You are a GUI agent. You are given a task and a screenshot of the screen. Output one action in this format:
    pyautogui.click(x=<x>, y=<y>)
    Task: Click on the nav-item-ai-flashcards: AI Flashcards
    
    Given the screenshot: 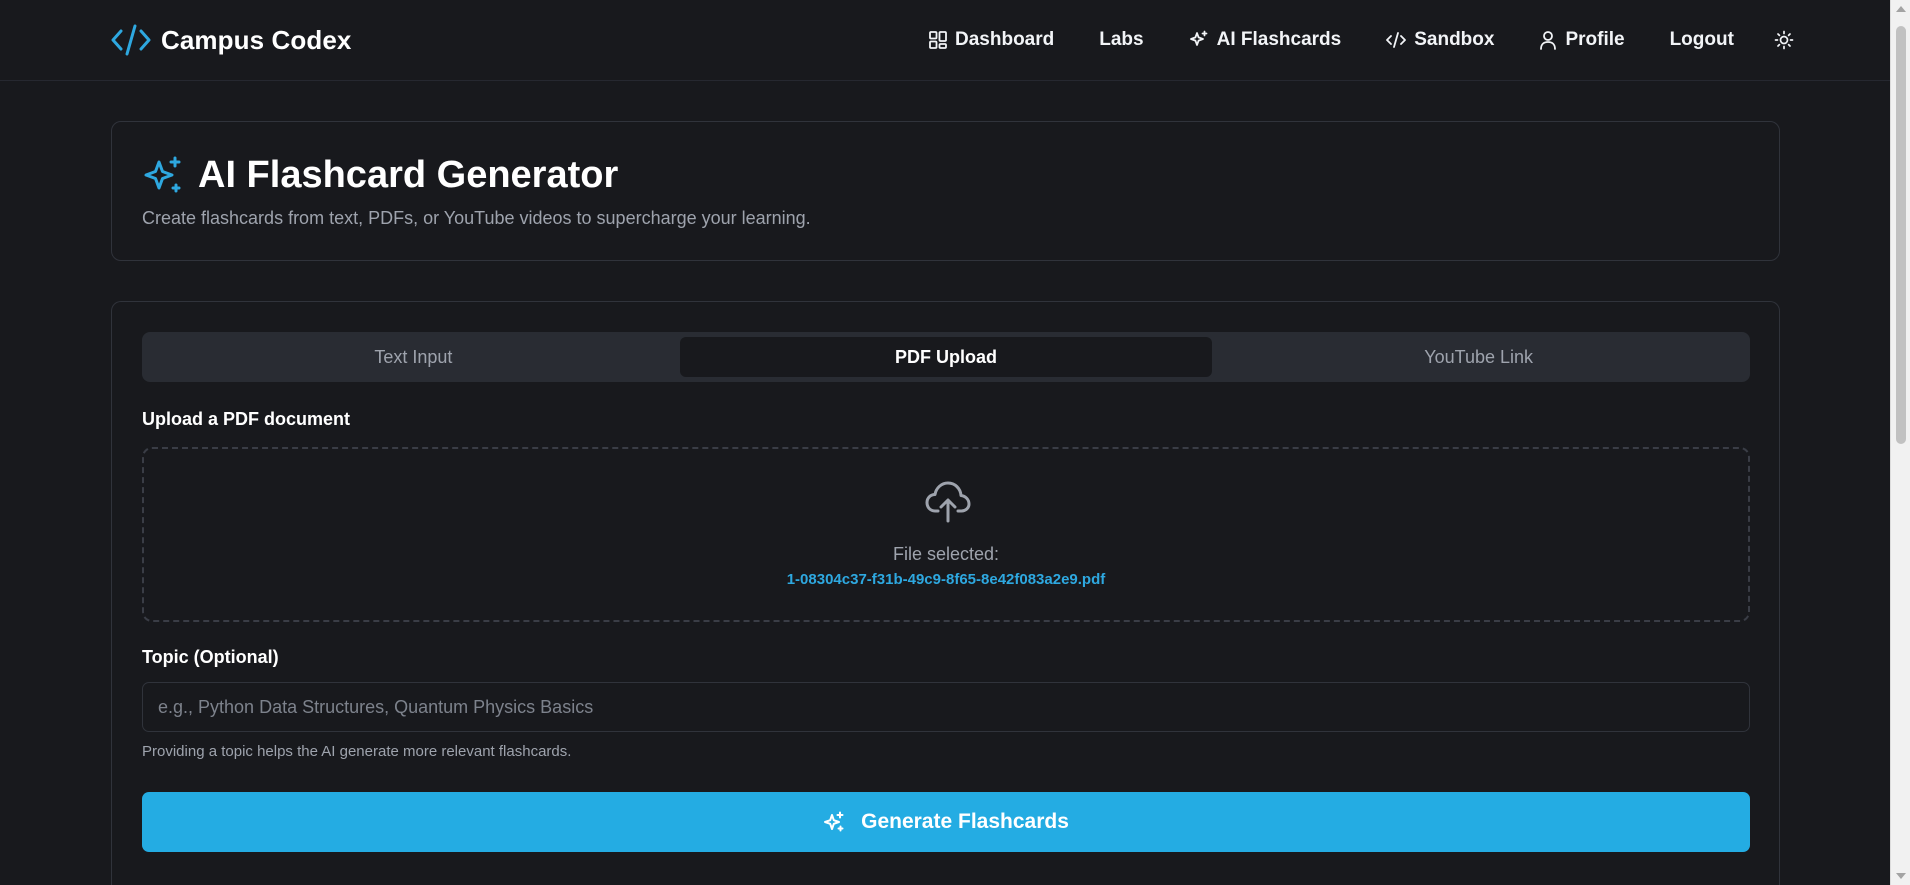 What is the action you would take?
    pyautogui.click(x=1265, y=40)
    